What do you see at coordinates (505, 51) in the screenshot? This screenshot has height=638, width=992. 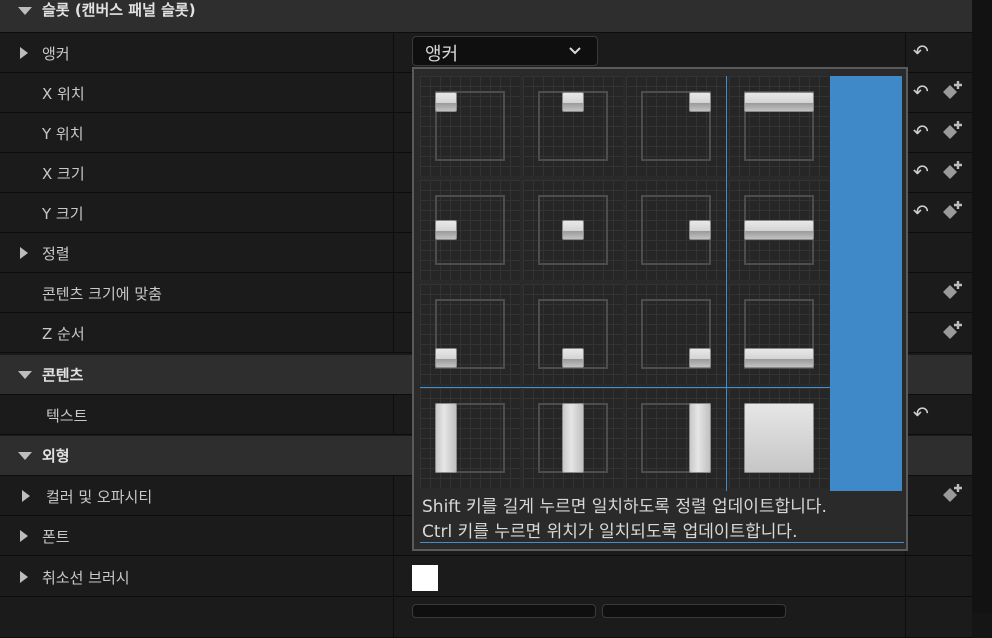 I see `anchor-dropdown: 앵커` at bounding box center [505, 51].